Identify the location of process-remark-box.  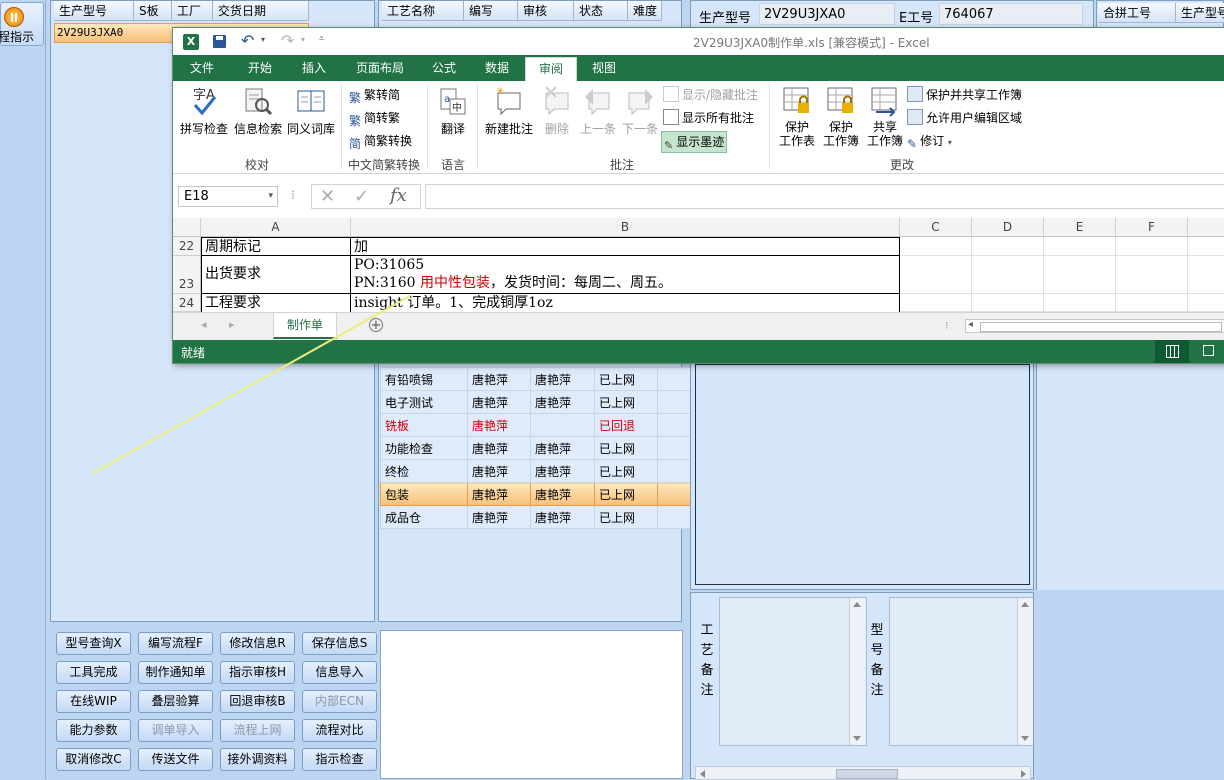
(793, 671).